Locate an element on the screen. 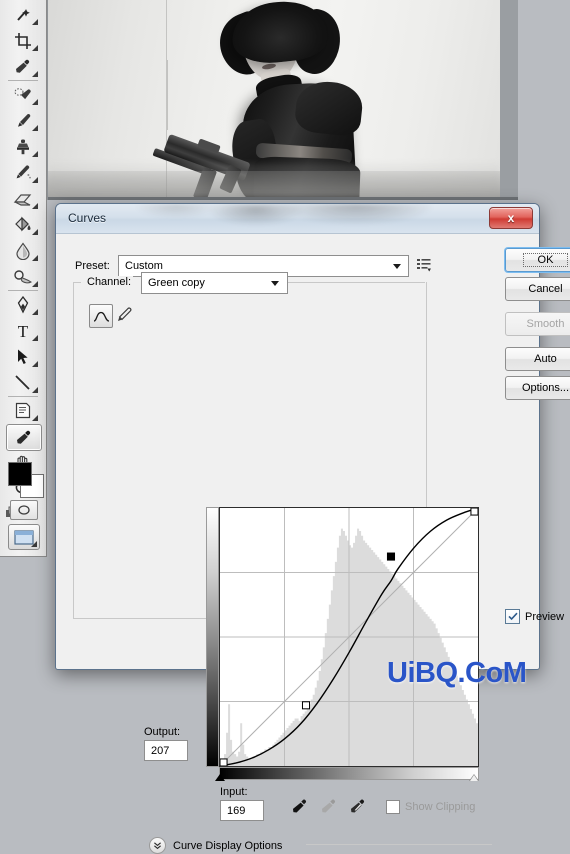 The width and height of the screenshot is (570, 854). group-border-left is located at coordinates (77, 282).